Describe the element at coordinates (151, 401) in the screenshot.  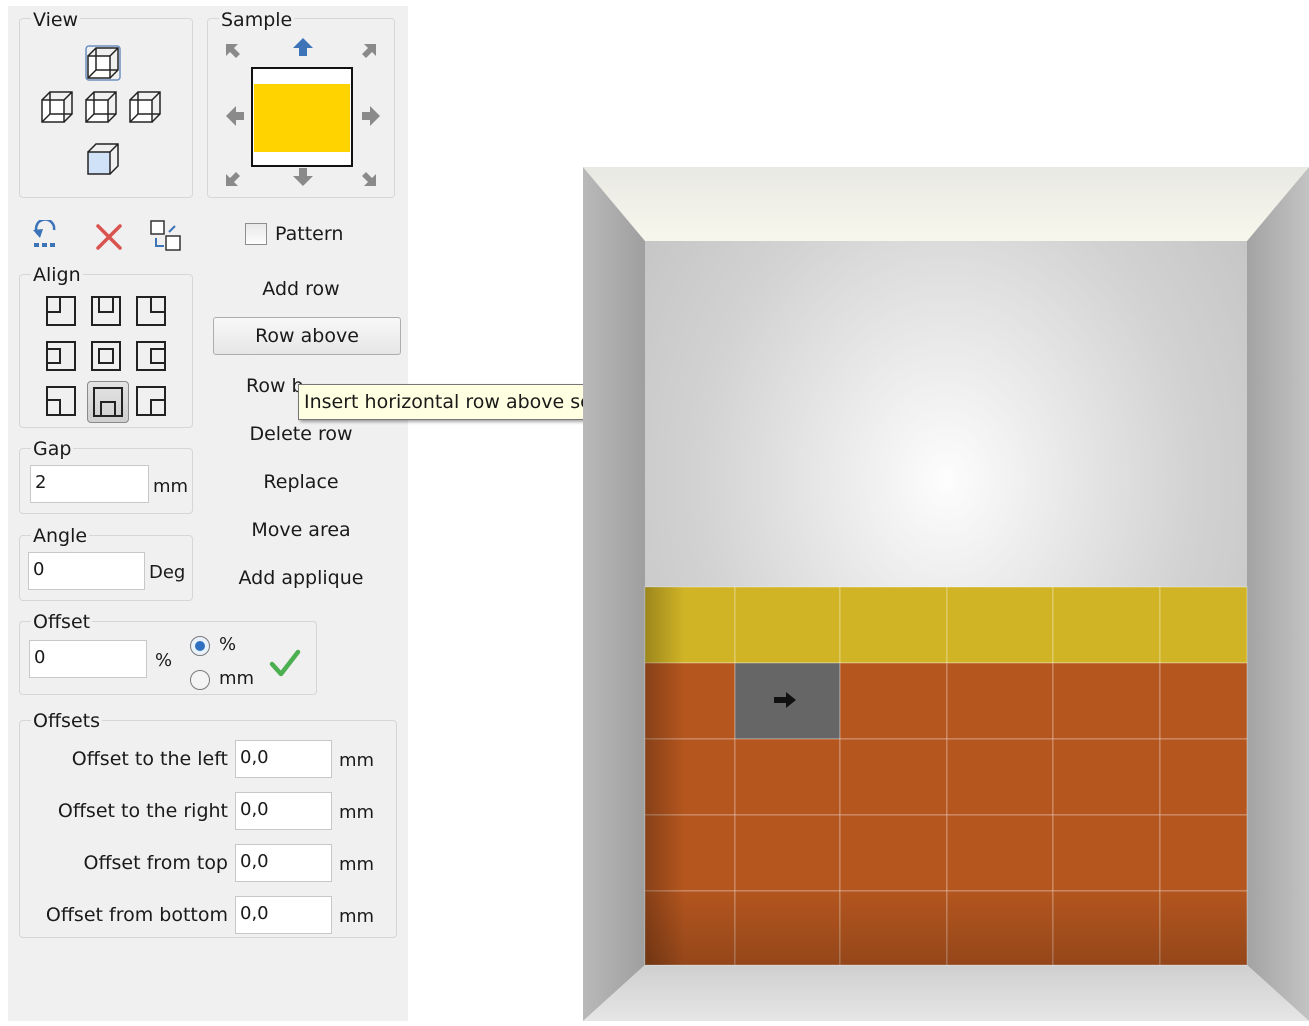
I see `align-bottom-right-icon` at that location.